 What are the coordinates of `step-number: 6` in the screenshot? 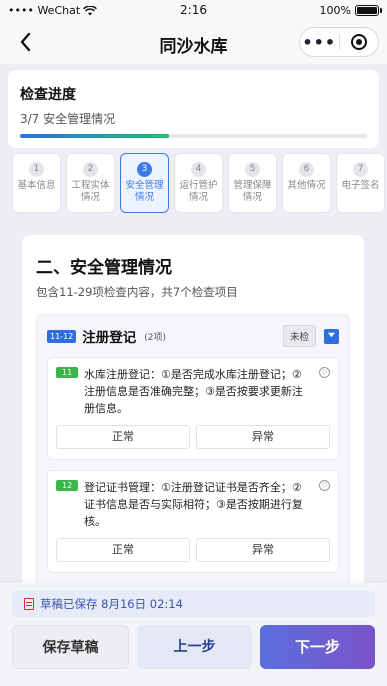 It's located at (306, 169).